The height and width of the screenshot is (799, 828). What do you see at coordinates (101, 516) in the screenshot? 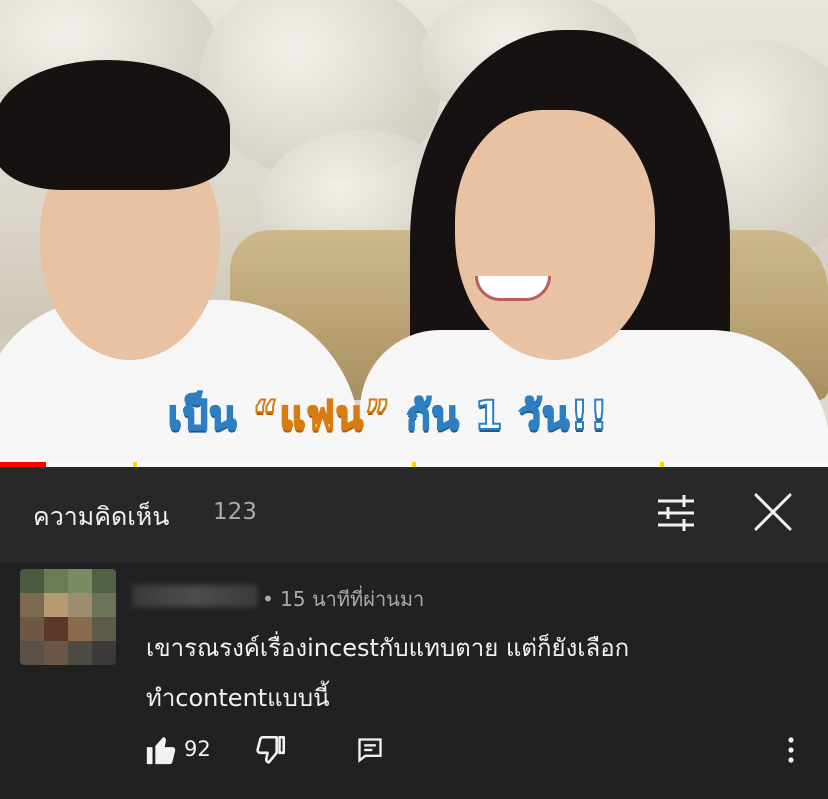
I see `comments-title: ความคิดเห็น` at bounding box center [101, 516].